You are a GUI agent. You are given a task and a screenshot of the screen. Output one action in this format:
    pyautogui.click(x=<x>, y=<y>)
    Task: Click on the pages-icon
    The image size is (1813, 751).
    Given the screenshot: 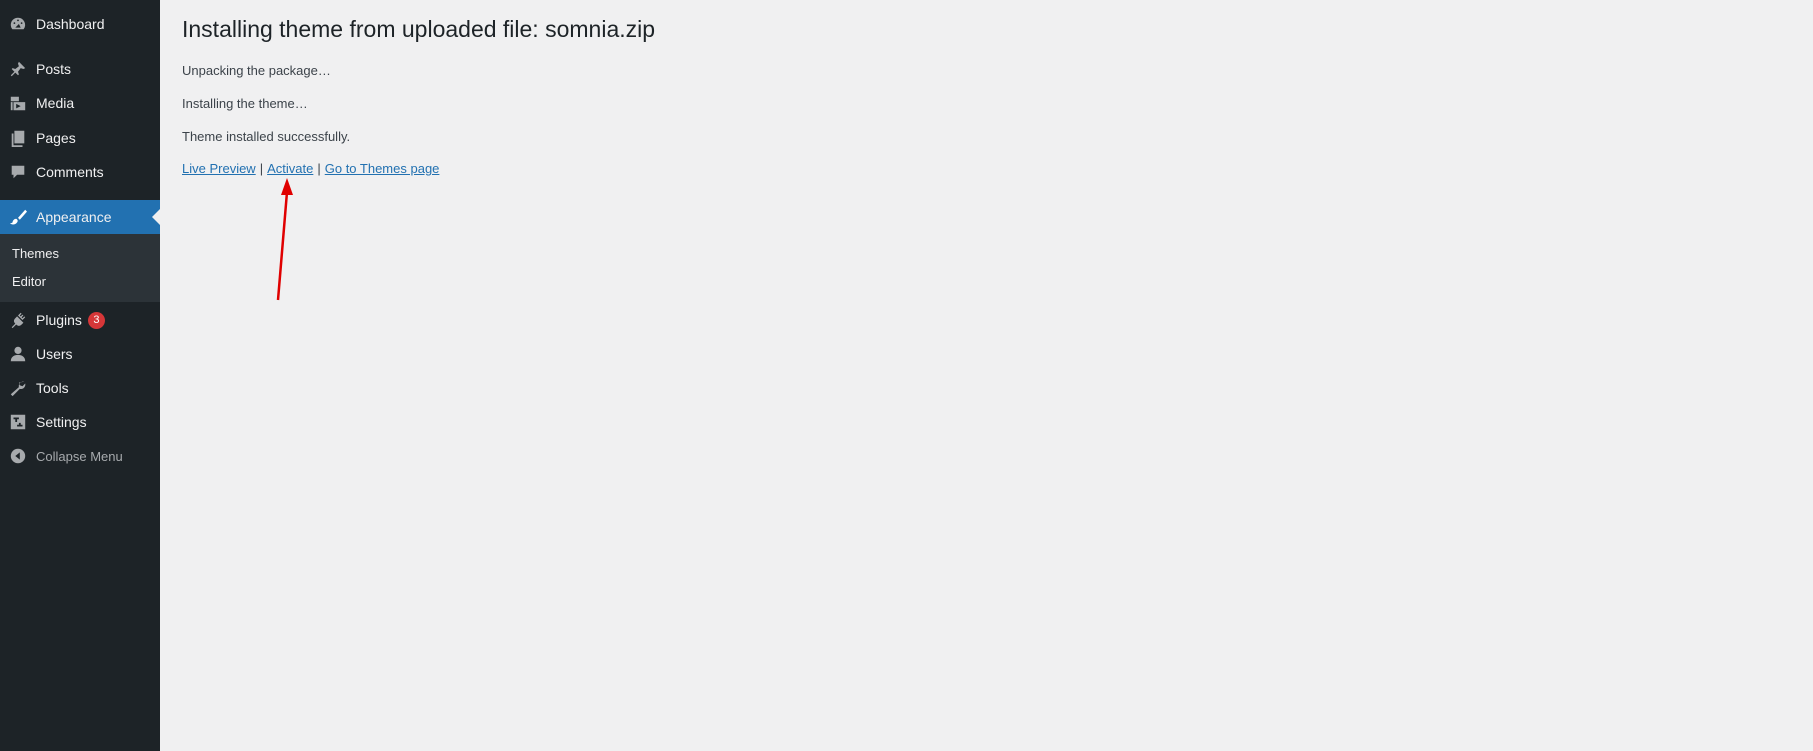 What is the action you would take?
    pyautogui.click(x=18, y=138)
    